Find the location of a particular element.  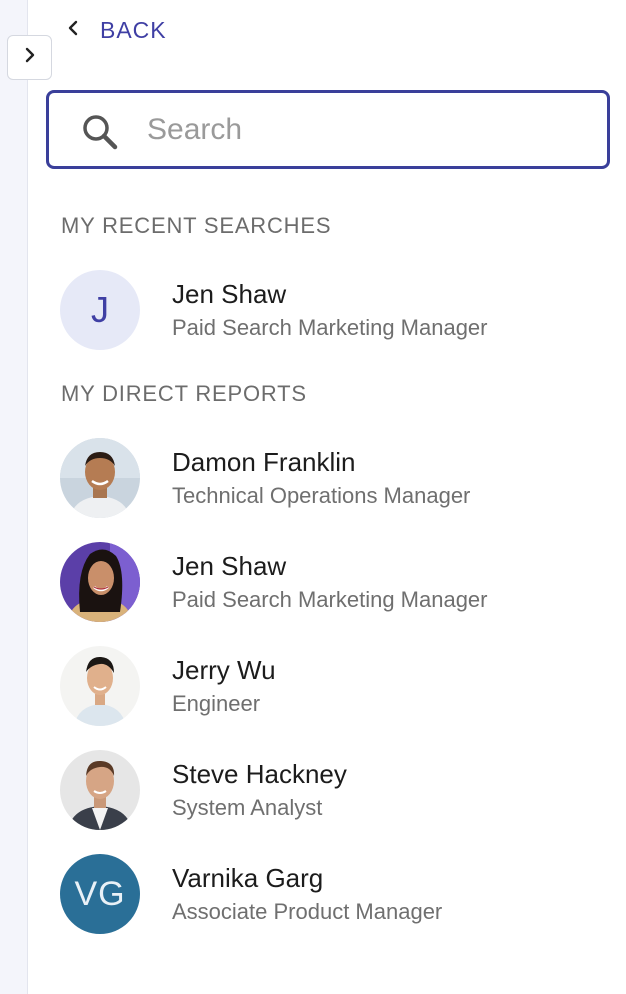

direct-reports-title: MY DIRECT REPORTS is located at coordinates (184, 393).